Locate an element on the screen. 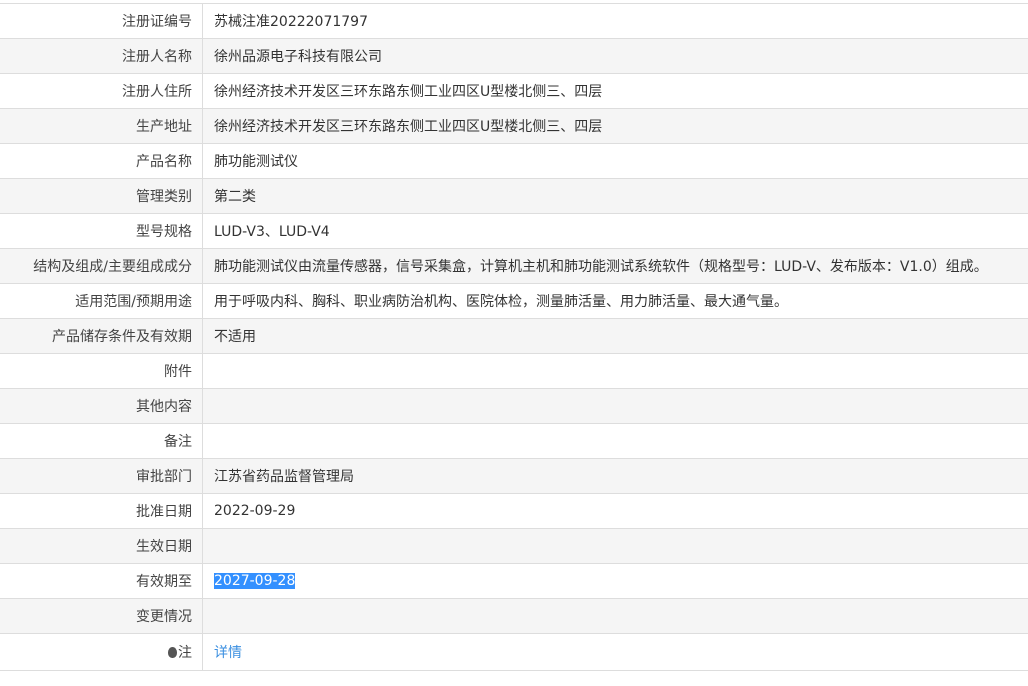 The height and width of the screenshot is (686, 1028). note-label: 注 is located at coordinates (185, 653).